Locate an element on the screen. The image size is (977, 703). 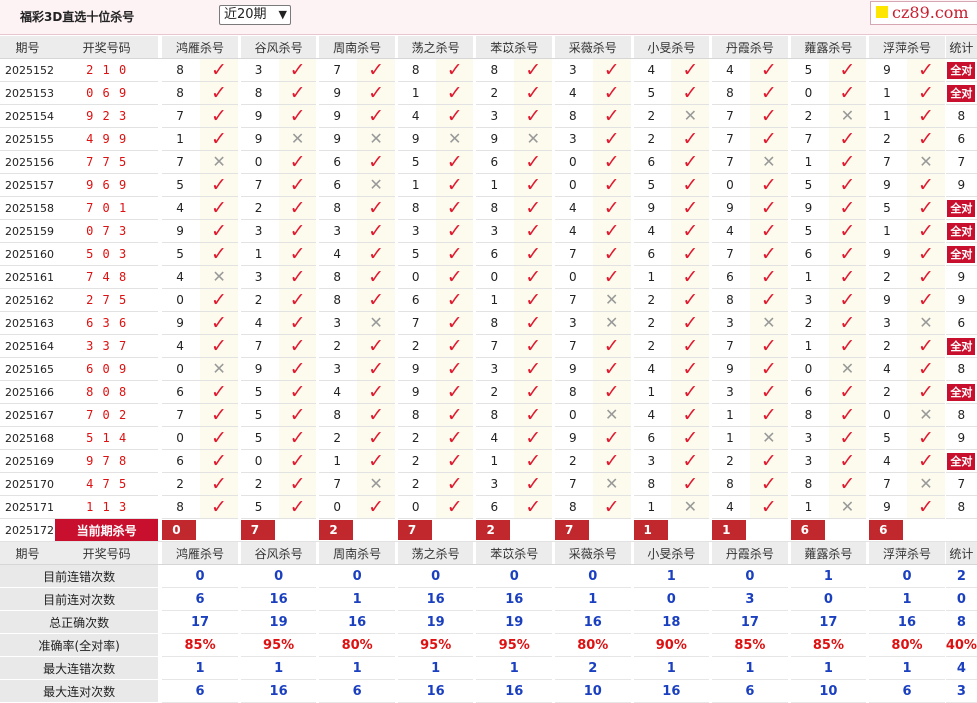
col-header-expert: 浮萍杀号 is located at coordinates (907, 47).